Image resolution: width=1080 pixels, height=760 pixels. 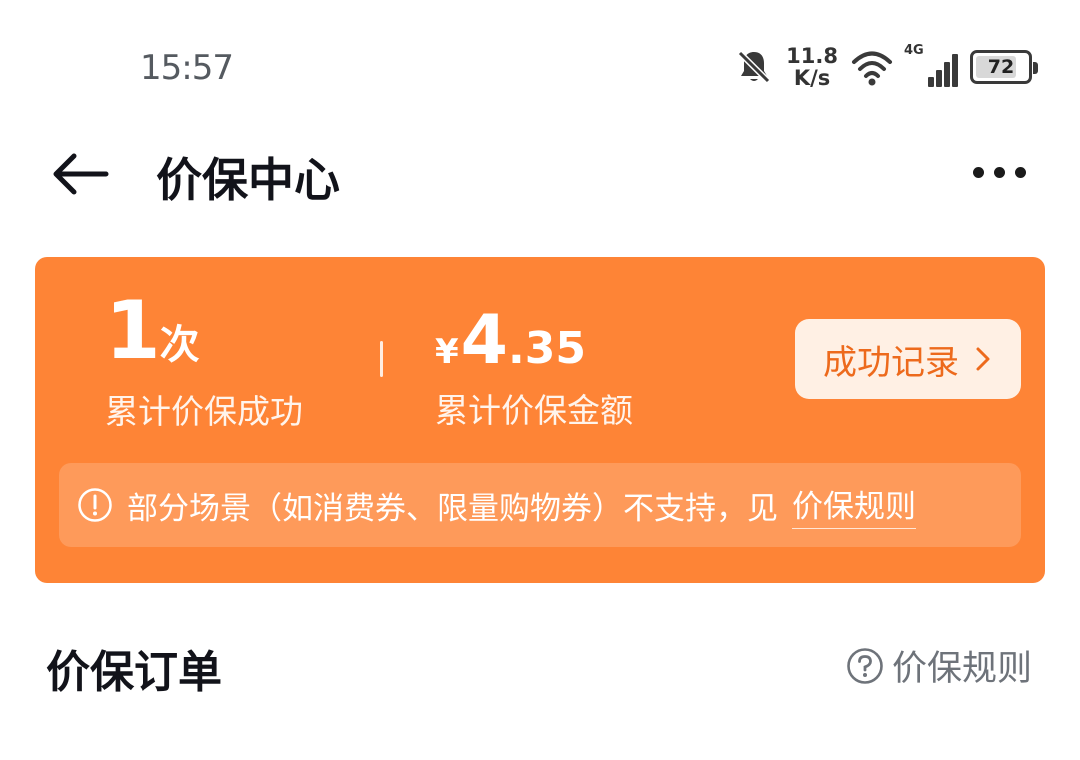 I want to click on network-speed-value: 11.8, so click(x=812, y=56).